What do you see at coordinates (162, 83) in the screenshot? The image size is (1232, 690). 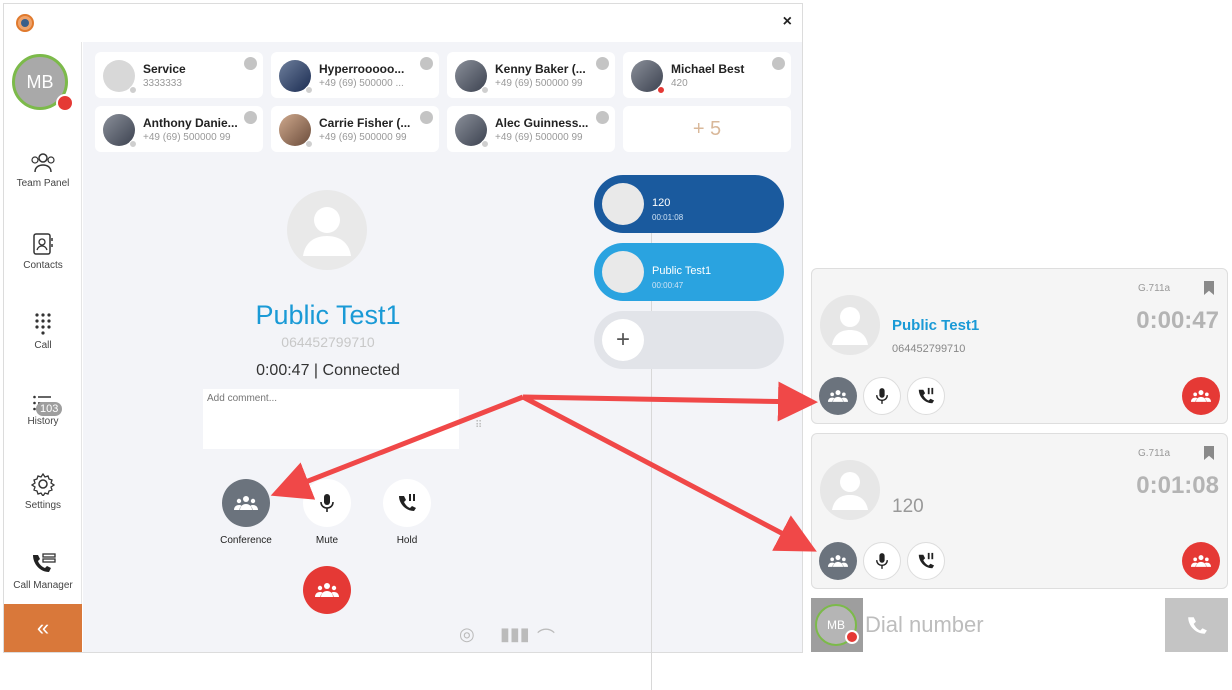 I see `contact-number: 3333333` at bounding box center [162, 83].